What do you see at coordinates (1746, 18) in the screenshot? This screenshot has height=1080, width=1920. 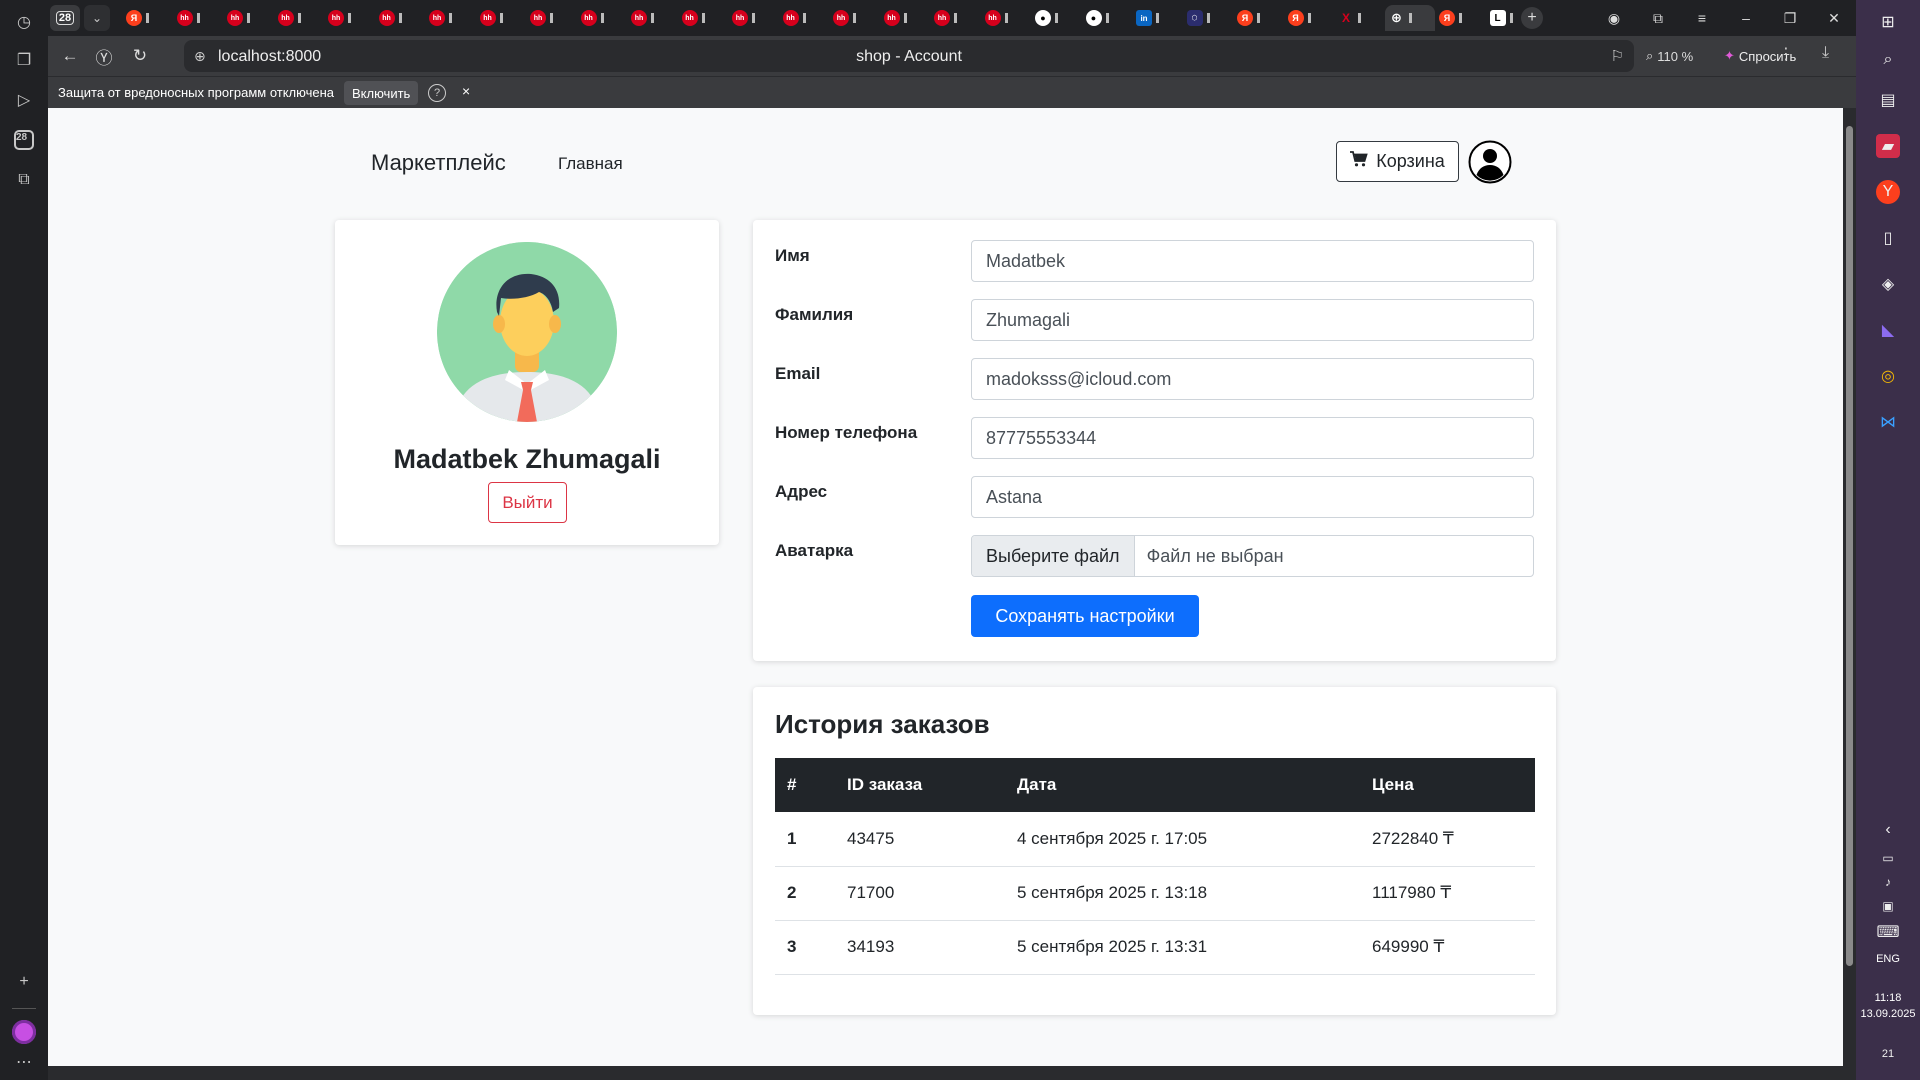 I see `minimize-button: –` at bounding box center [1746, 18].